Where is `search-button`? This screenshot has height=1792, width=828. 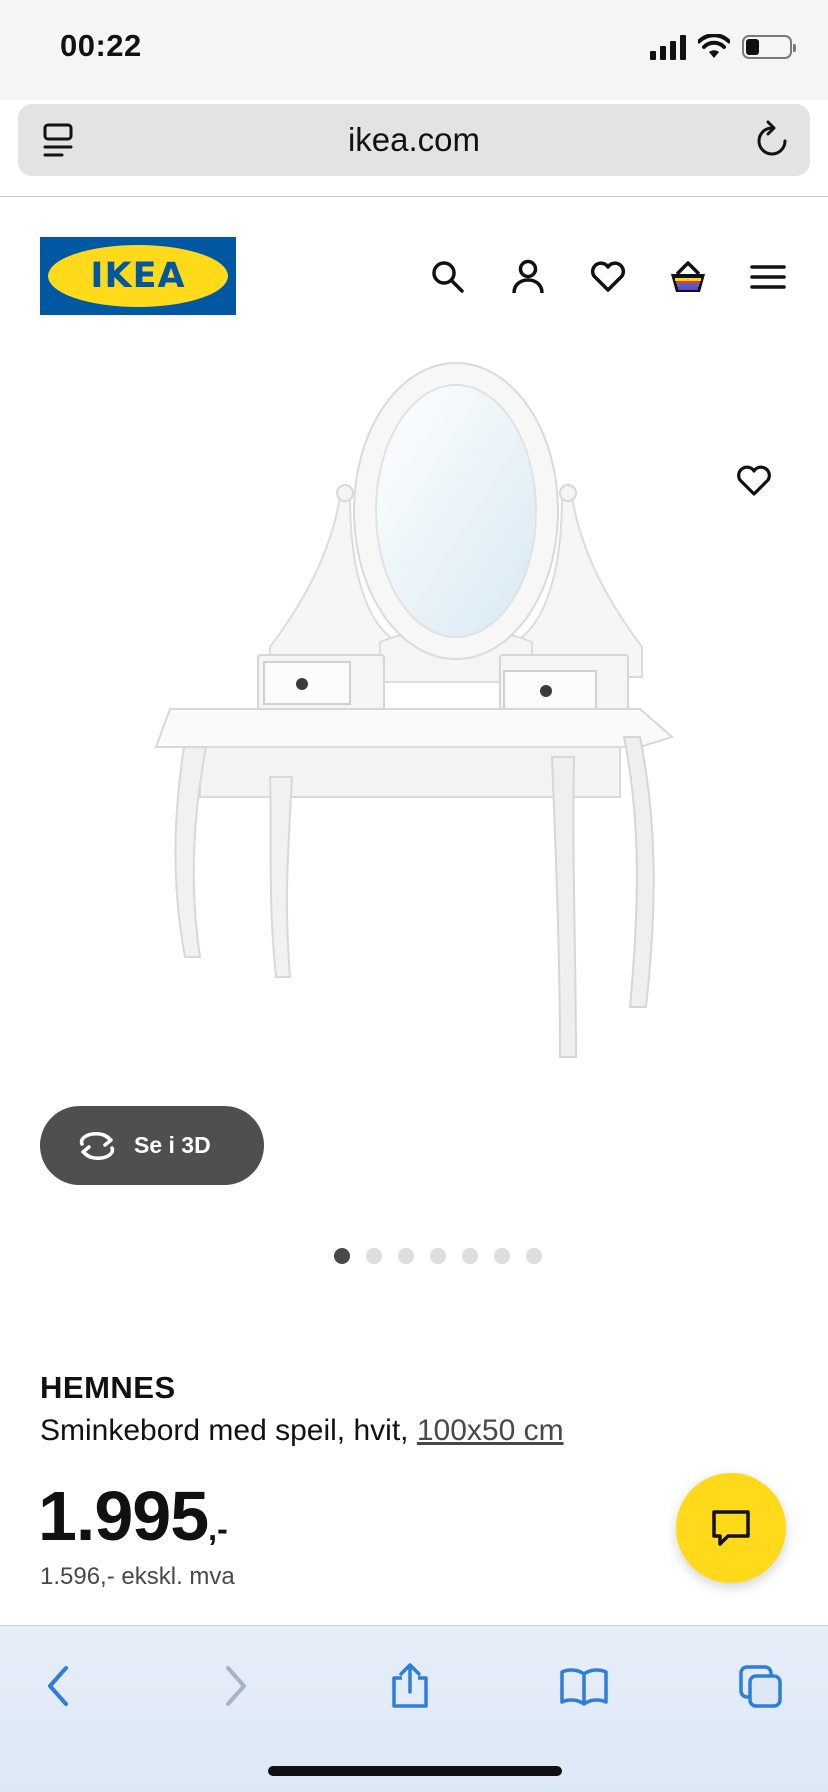 search-button is located at coordinates (448, 277).